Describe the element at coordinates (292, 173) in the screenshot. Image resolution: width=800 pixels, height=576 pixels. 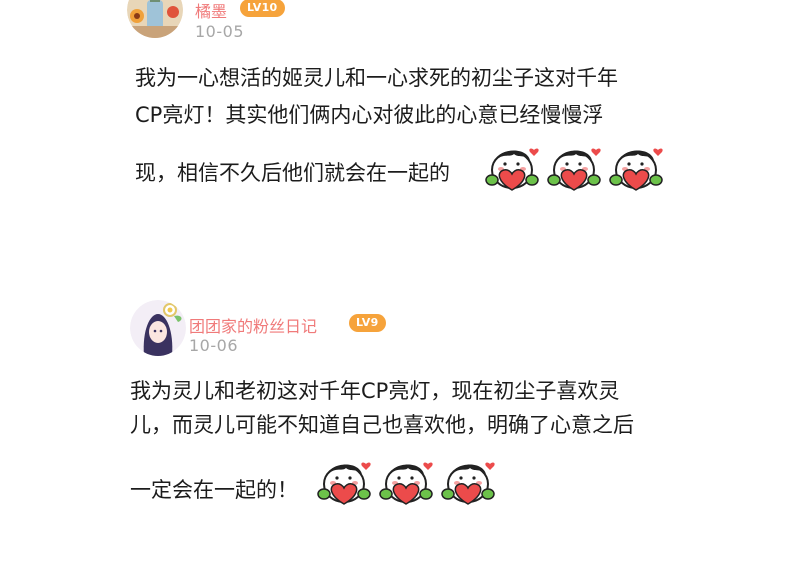
I see `comment-text-line: 现，相信不久后他们就会在一起的` at that location.